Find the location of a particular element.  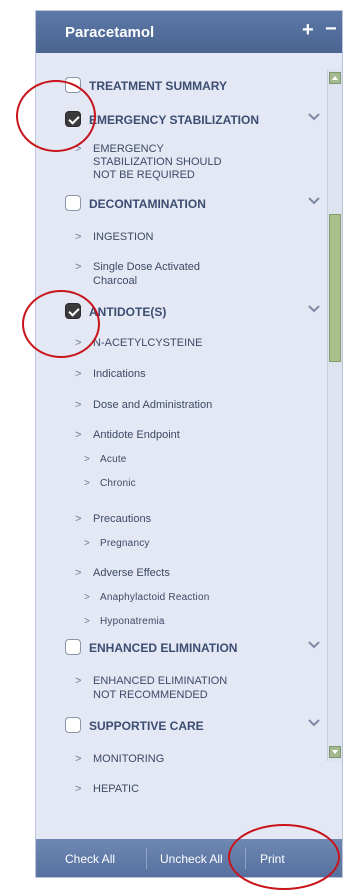

uncheck-all-button: Uncheck All is located at coordinates (191, 859).